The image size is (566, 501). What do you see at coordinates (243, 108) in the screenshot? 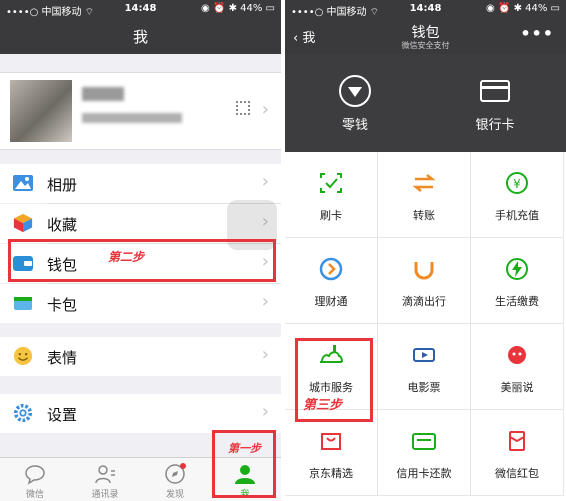
I see `qr-code-icon` at bounding box center [243, 108].